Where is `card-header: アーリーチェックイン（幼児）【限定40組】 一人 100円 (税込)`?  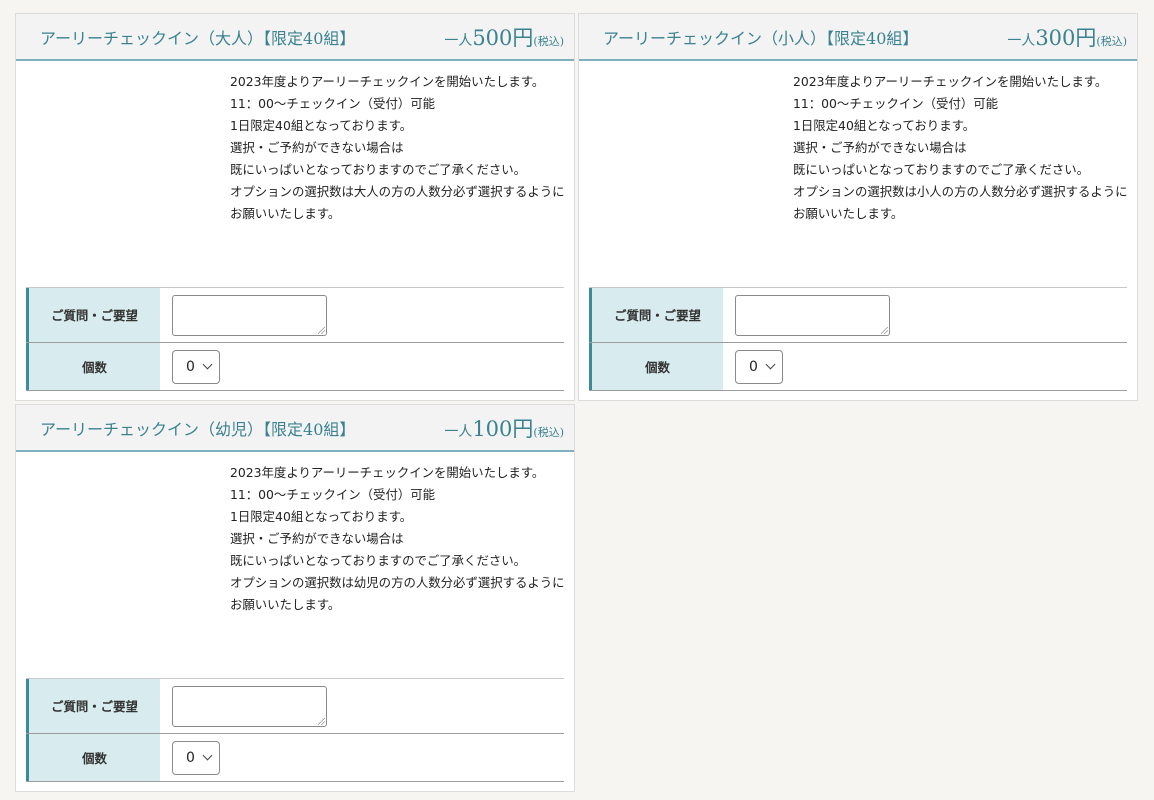 card-header: アーリーチェックイン（幼児）【限定40組】 一人 100円 (税込) is located at coordinates (295, 428).